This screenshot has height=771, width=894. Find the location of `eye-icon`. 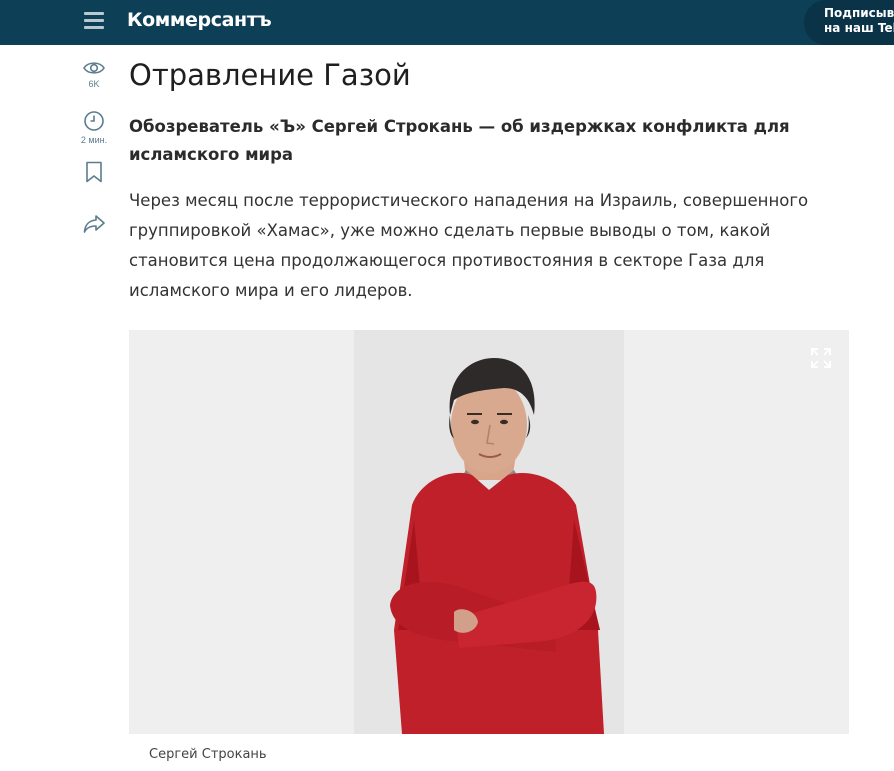

eye-icon is located at coordinates (94, 68).